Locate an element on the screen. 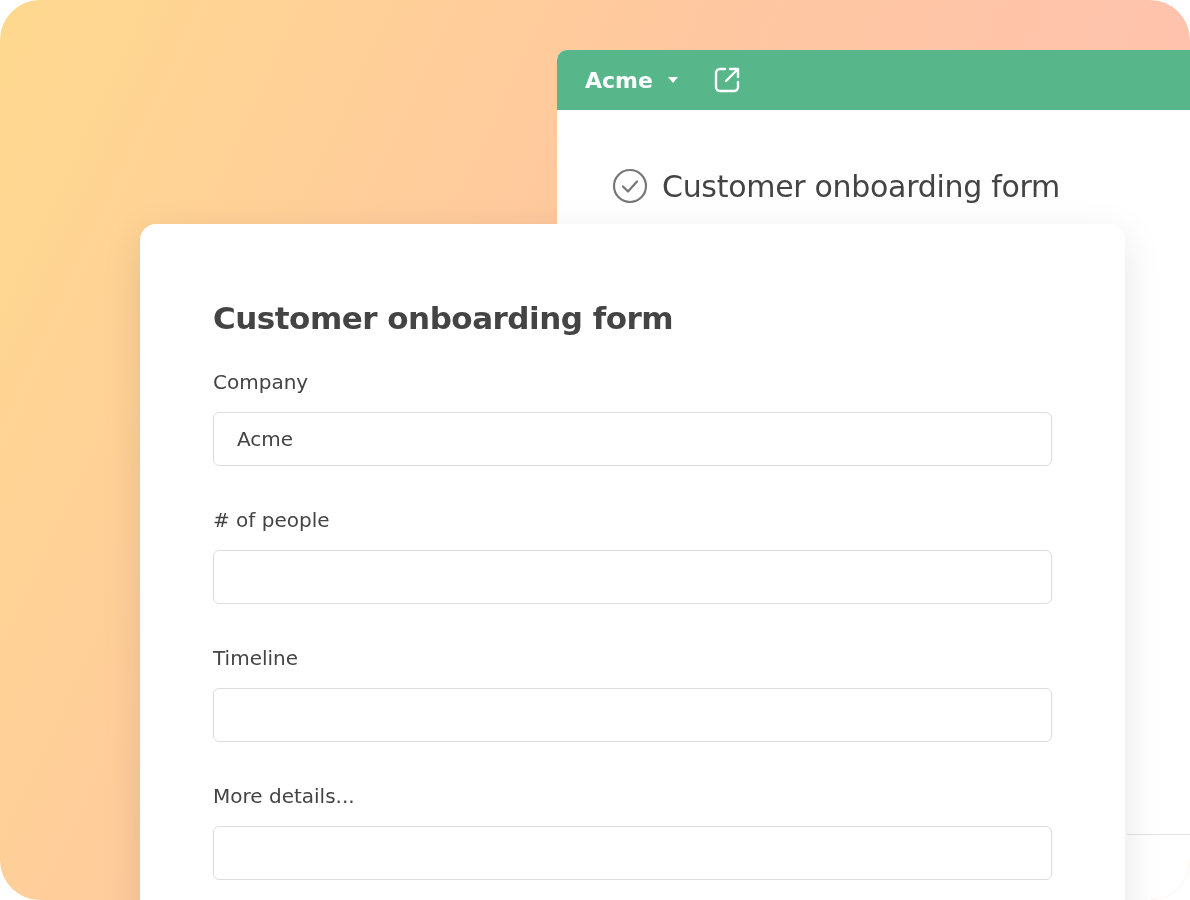 The width and height of the screenshot is (1190, 900). field-label: Company is located at coordinates (261, 382).